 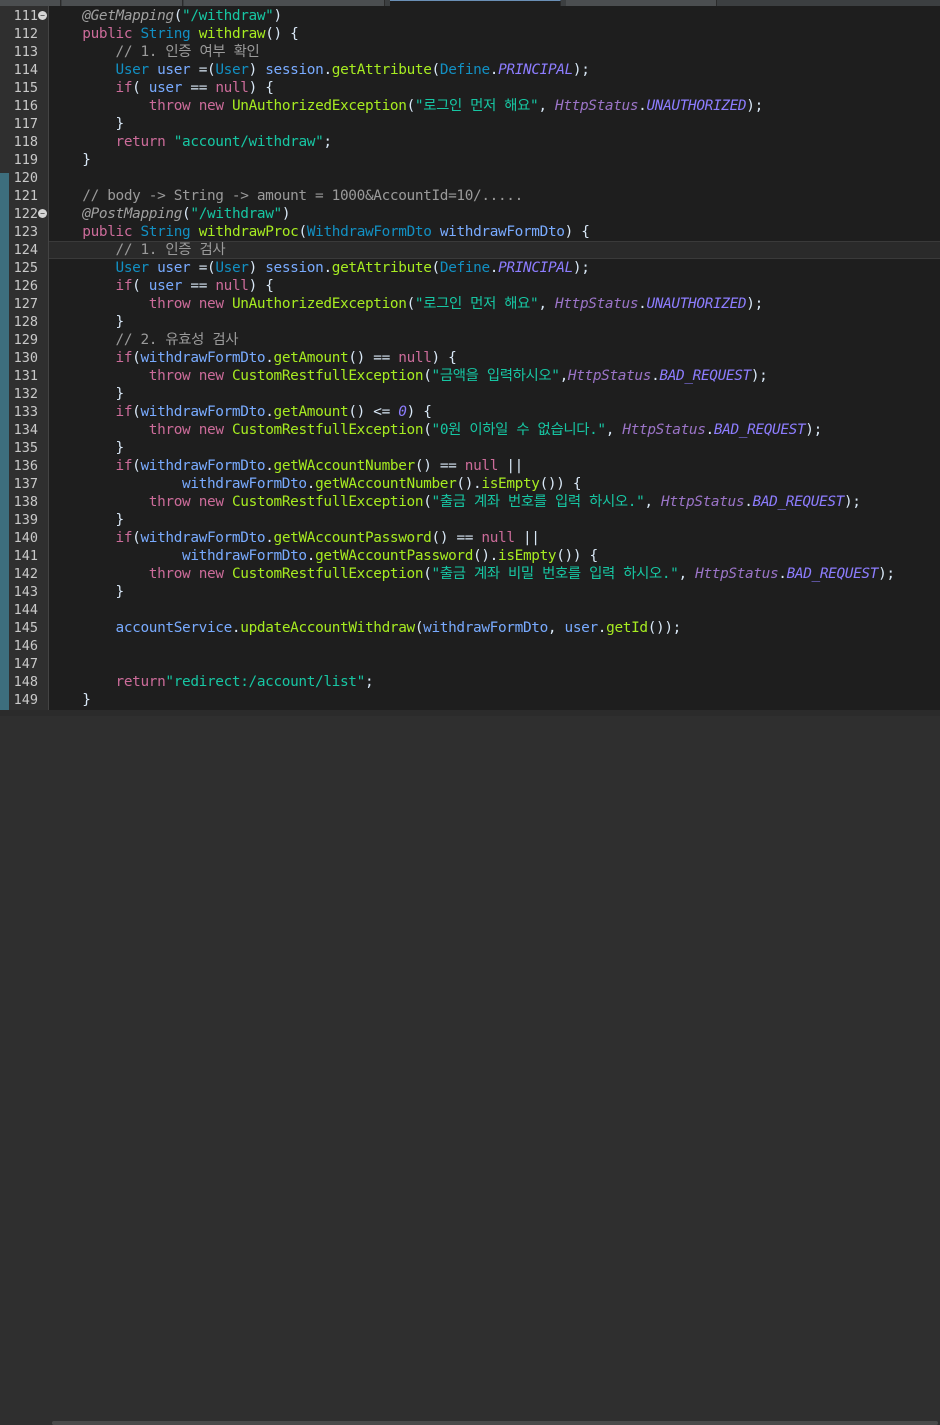 What do you see at coordinates (107, 232) in the screenshot?
I see `code-token: public` at bounding box center [107, 232].